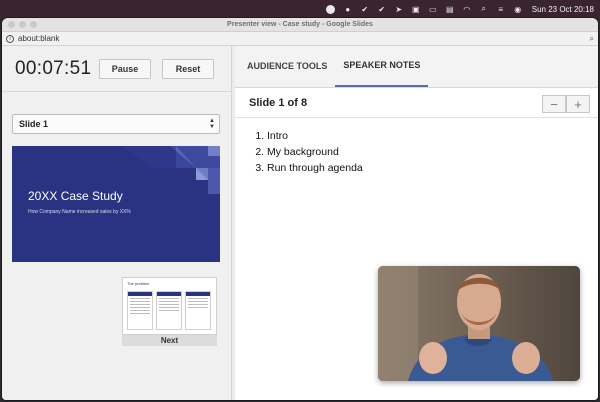 The image size is (600, 402). What do you see at coordinates (416, 9) in the screenshot?
I see `box-icon: ▣` at bounding box center [416, 9].